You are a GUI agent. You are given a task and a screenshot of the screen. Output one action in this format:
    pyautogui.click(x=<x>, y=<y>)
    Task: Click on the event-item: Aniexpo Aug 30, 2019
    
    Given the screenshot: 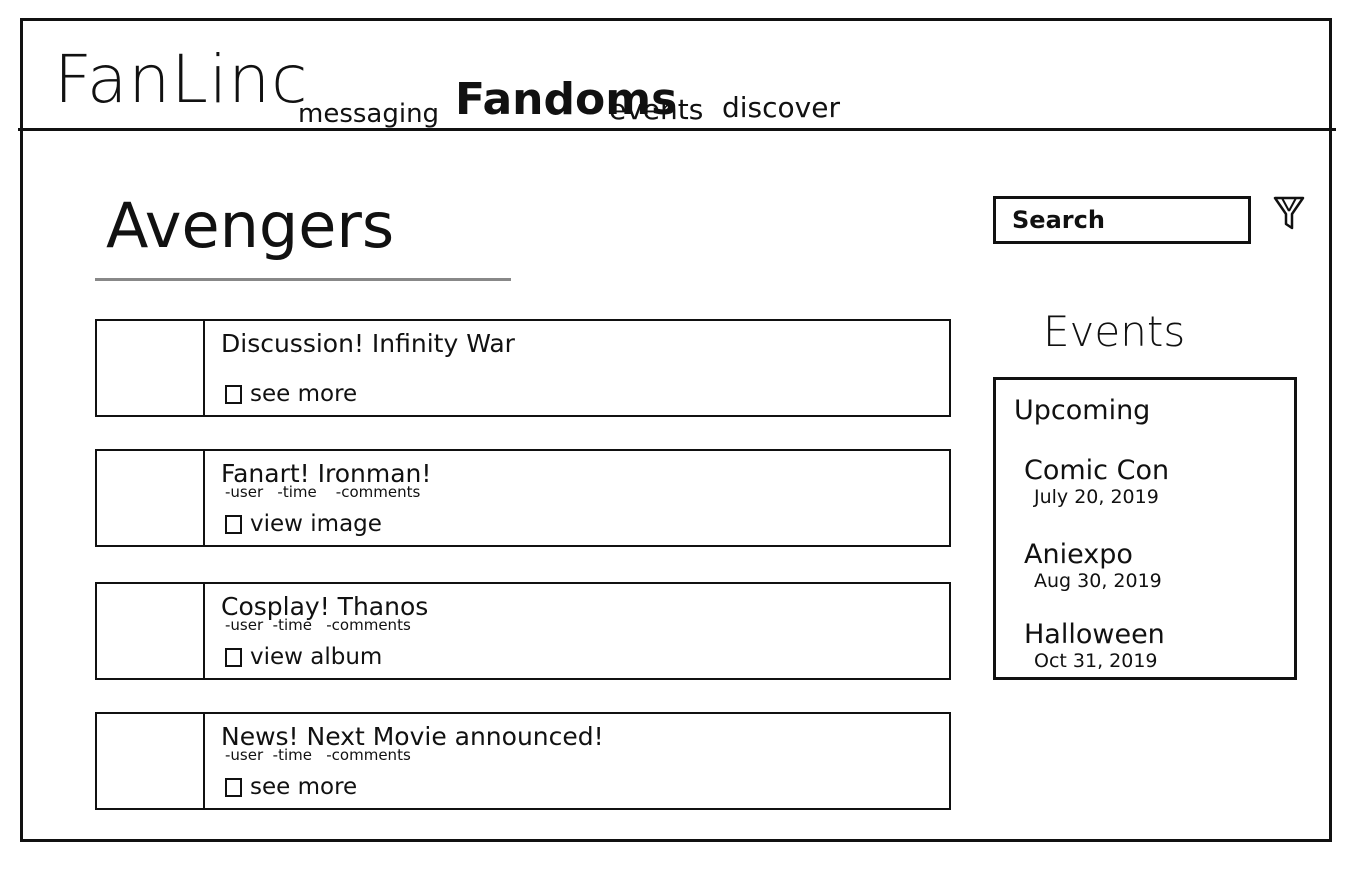 What is the action you would take?
    pyautogui.click(x=1093, y=566)
    